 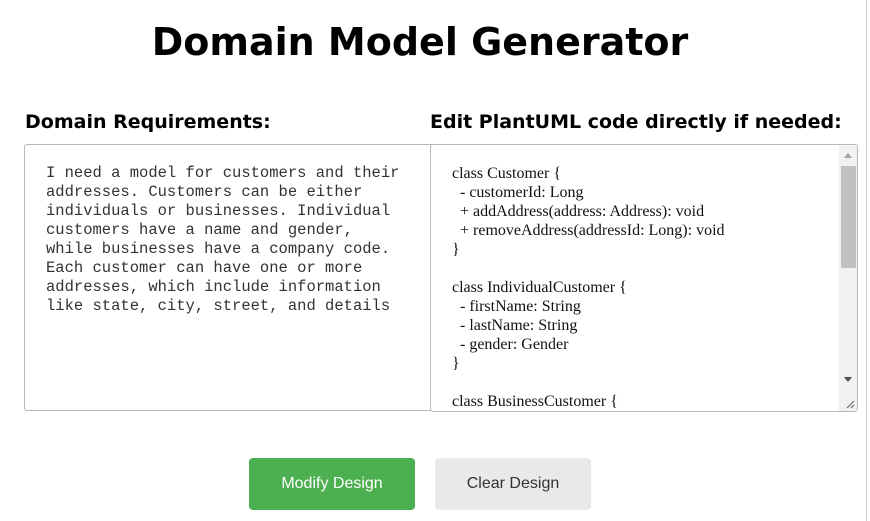 What do you see at coordinates (420, 42) in the screenshot?
I see `page-title: Domain Model Generator` at bounding box center [420, 42].